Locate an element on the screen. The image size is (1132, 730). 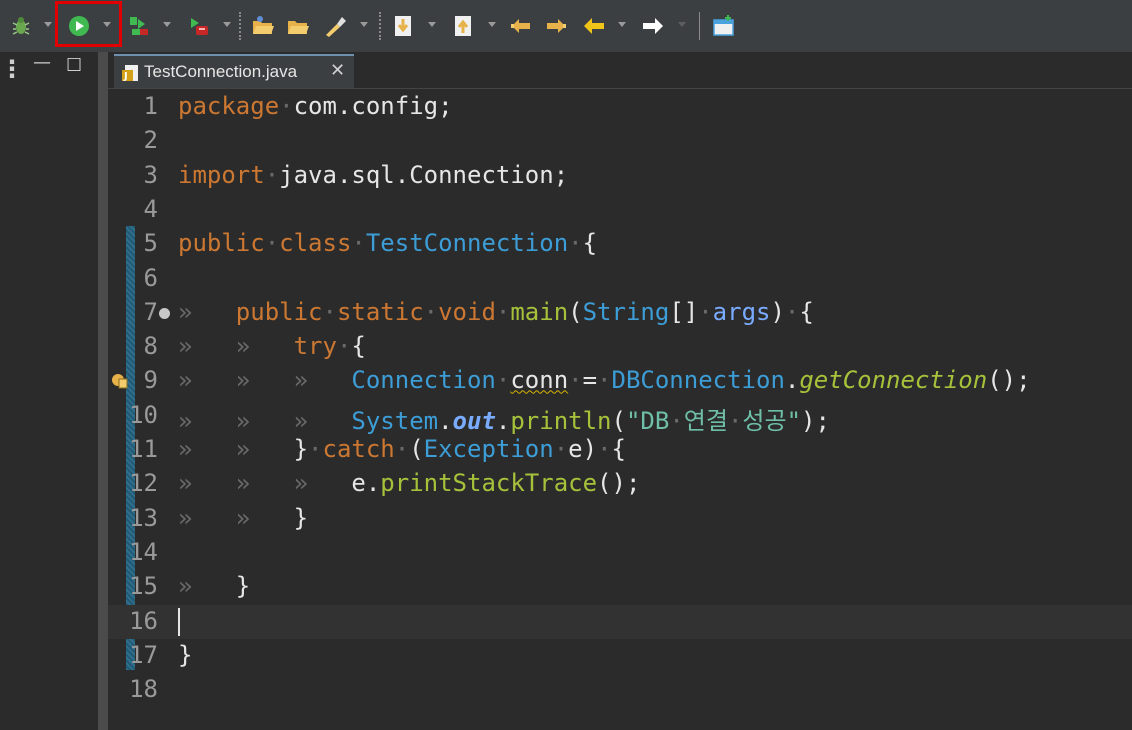
line-number: 11 is located at coordinates (143, 449).